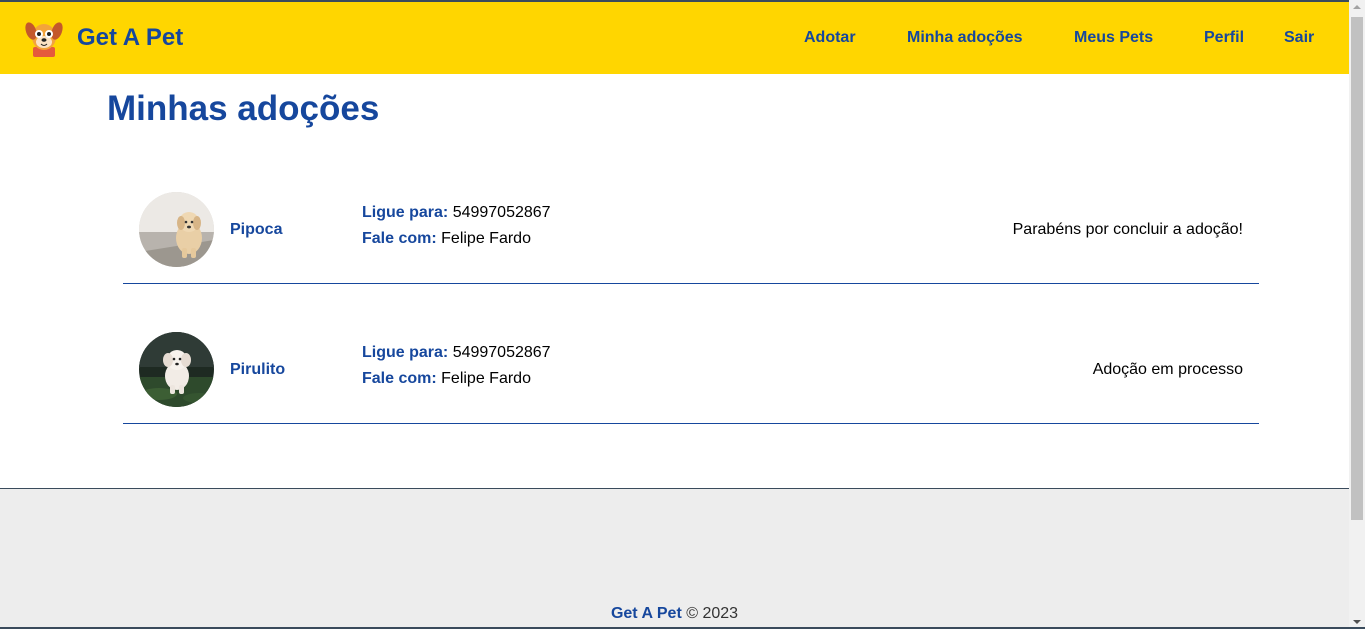  I want to click on adoption-status: Adoção em processo, so click(1167, 369).